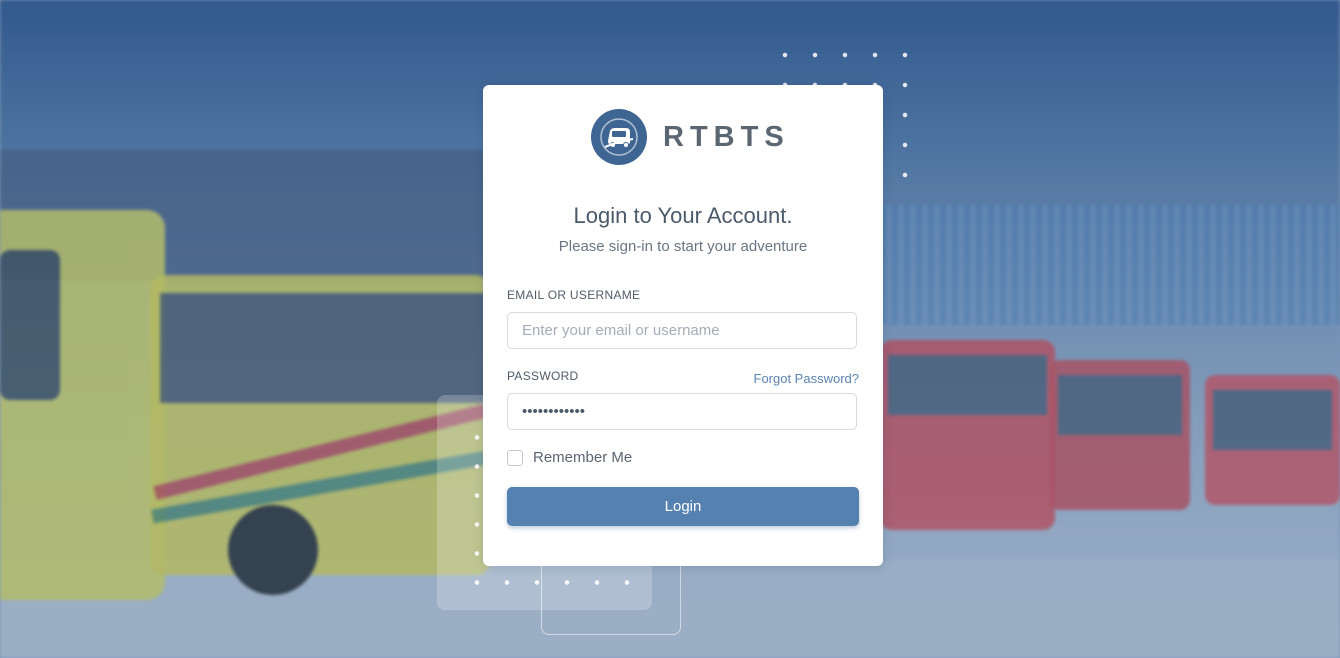 The height and width of the screenshot is (658, 1340). Describe the element at coordinates (543, 376) in the screenshot. I see `password-label: PASSWORD` at that location.